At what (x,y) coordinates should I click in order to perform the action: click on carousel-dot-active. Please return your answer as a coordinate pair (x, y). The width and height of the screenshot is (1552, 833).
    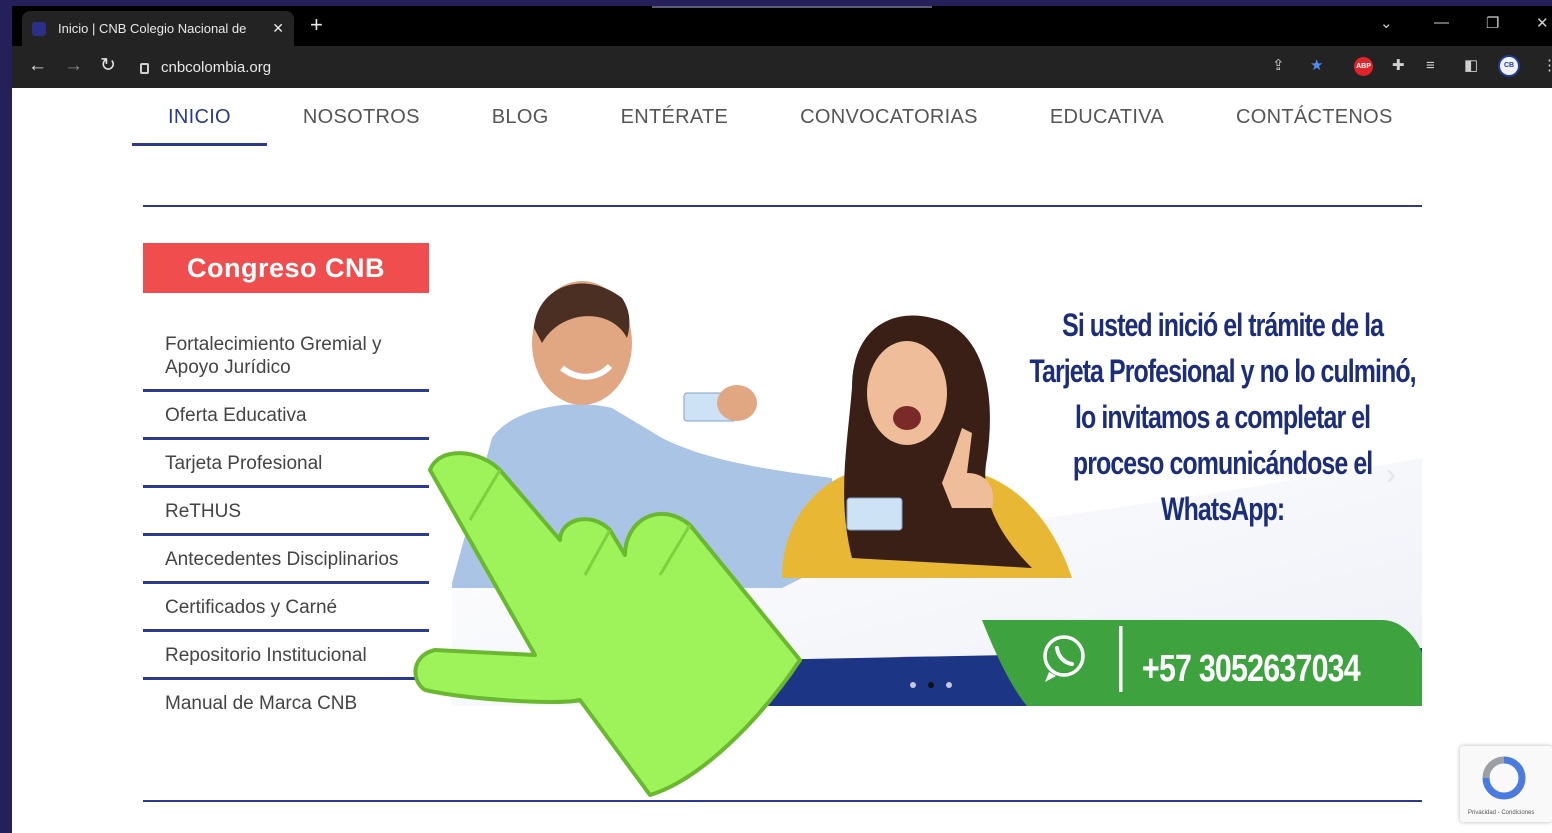
    Looking at the image, I should click on (931, 685).